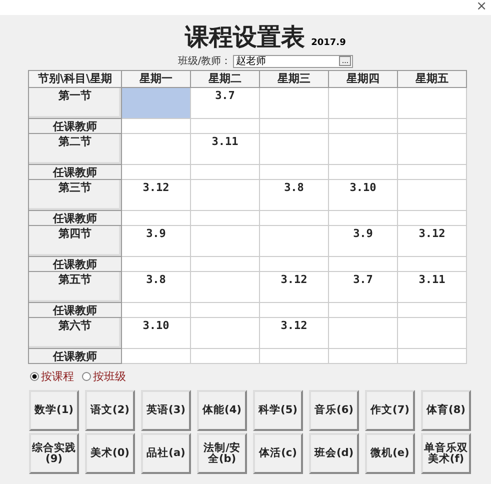 The width and height of the screenshot is (491, 484). What do you see at coordinates (225, 79) in the screenshot?
I see `column-header: 星期二` at bounding box center [225, 79].